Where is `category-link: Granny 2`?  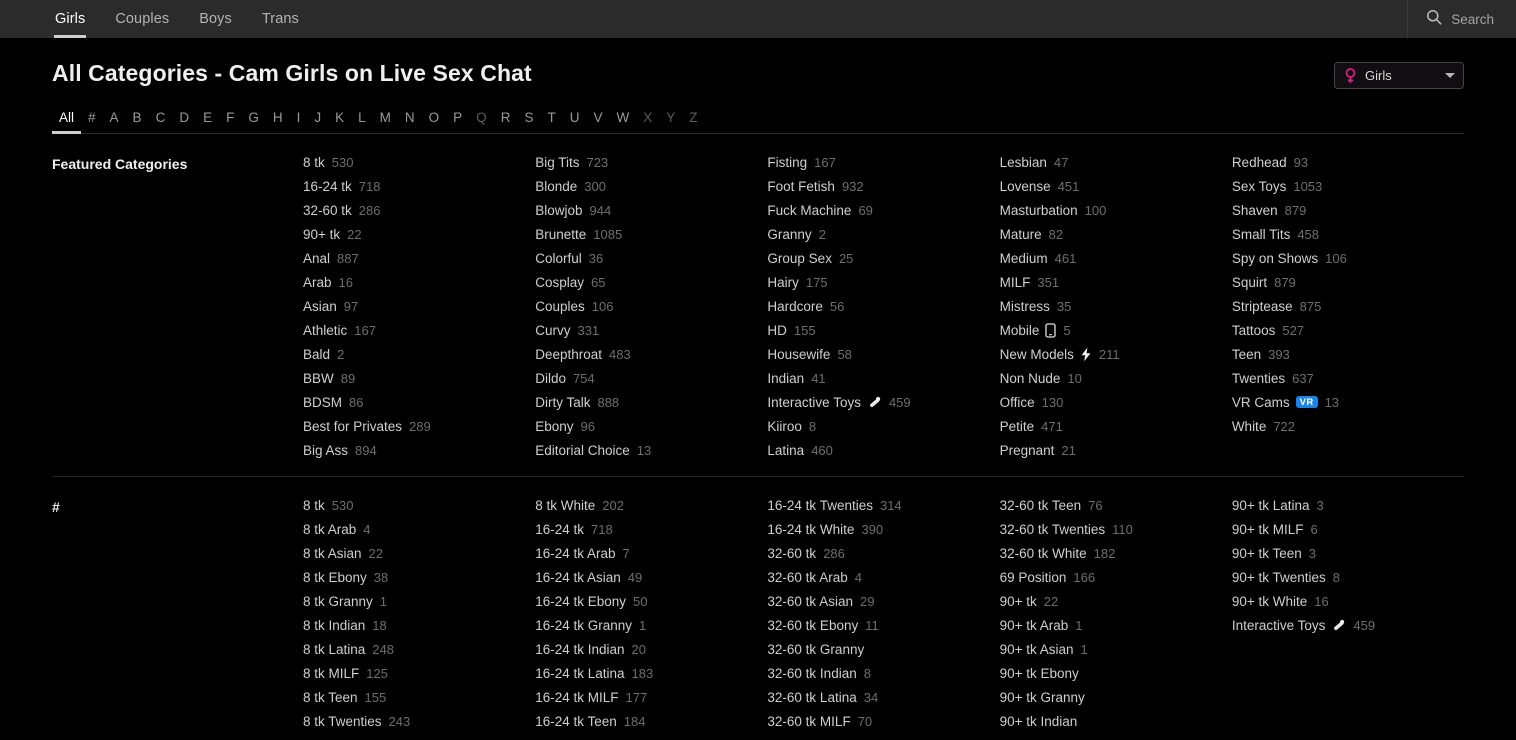
category-link: Granny 2 is located at coordinates (880, 234).